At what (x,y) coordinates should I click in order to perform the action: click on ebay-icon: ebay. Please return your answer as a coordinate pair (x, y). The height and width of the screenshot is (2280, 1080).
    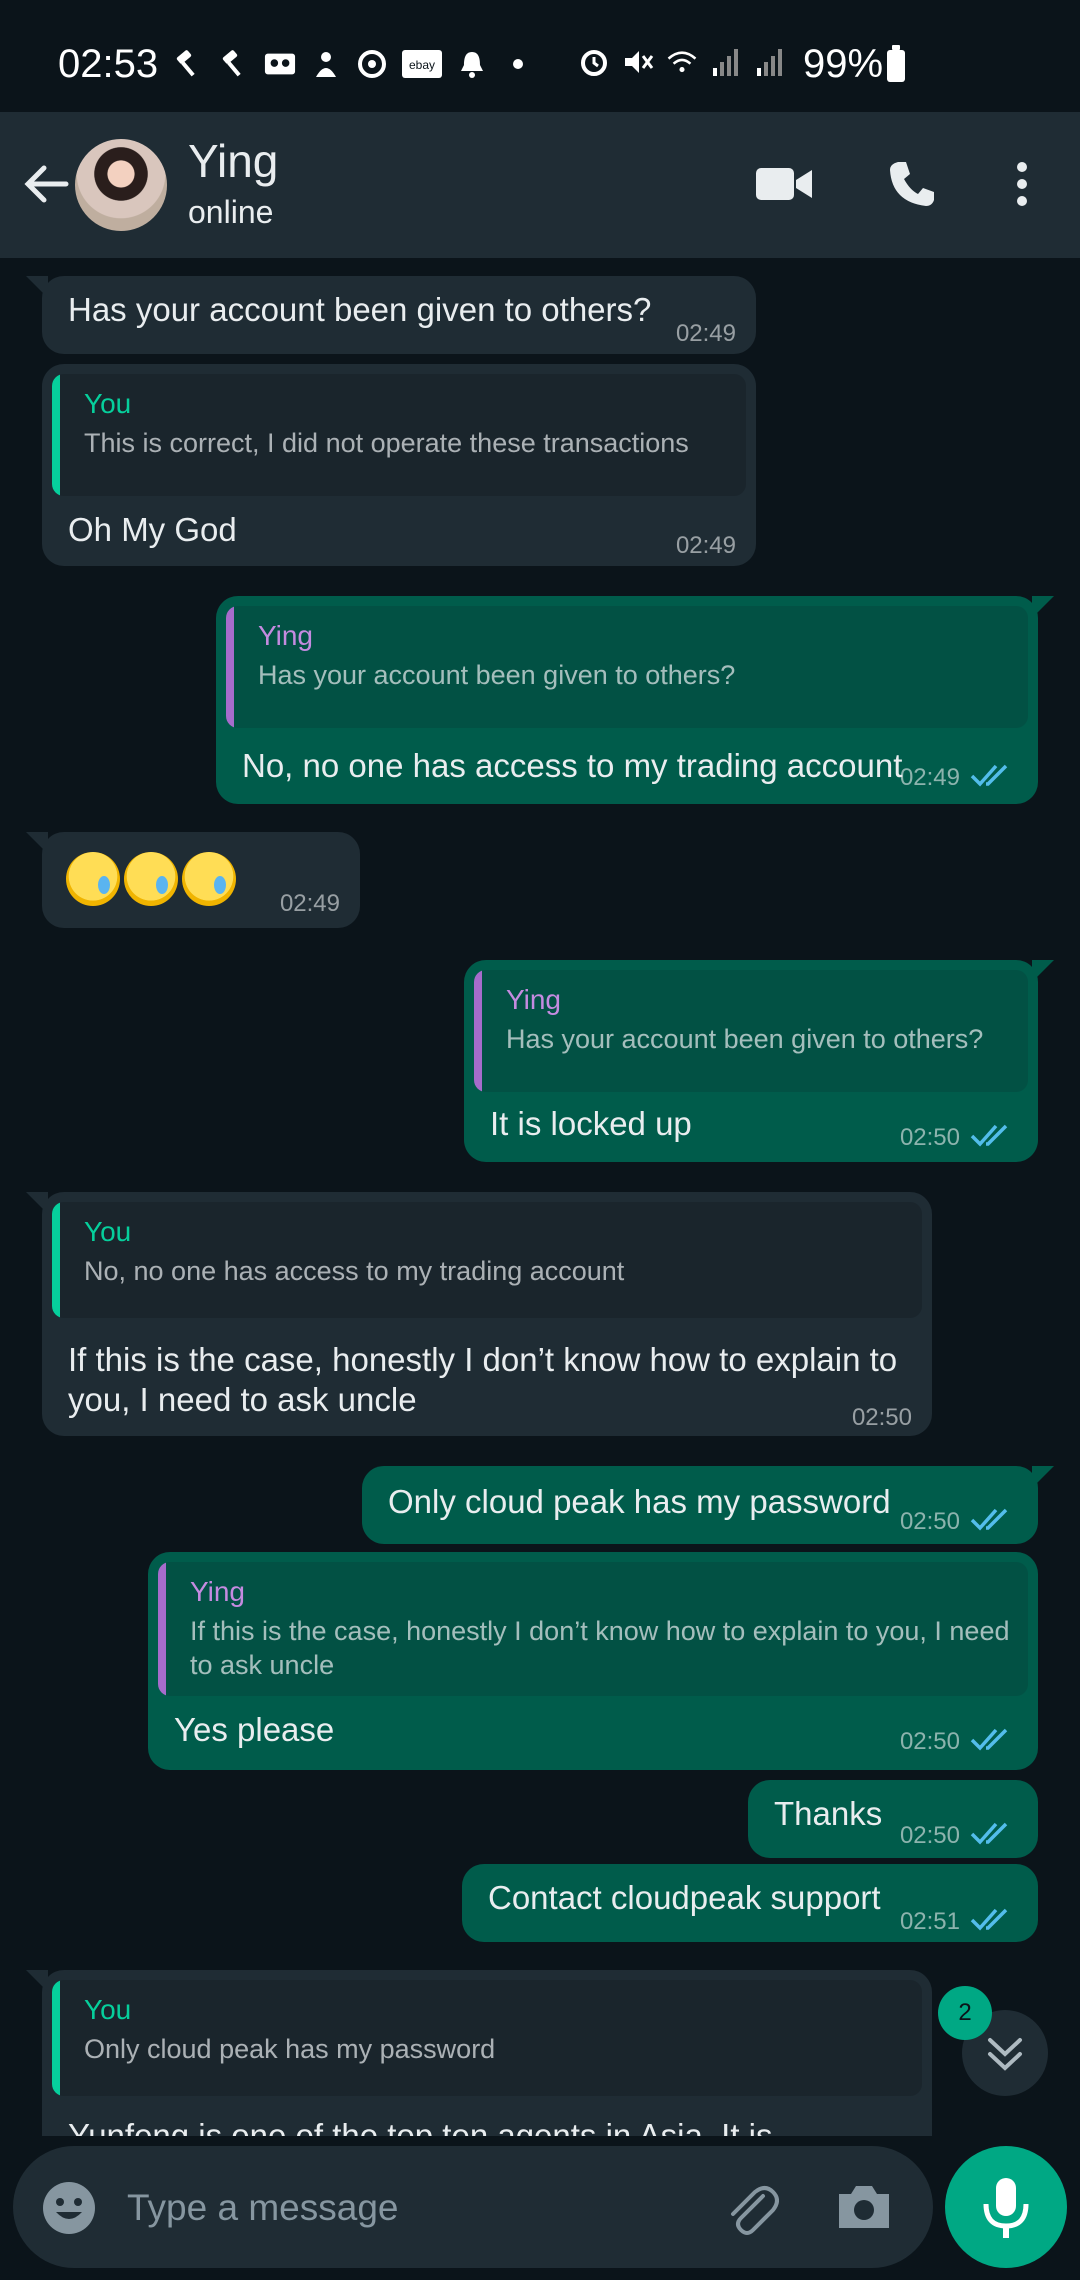
    Looking at the image, I should click on (422, 64).